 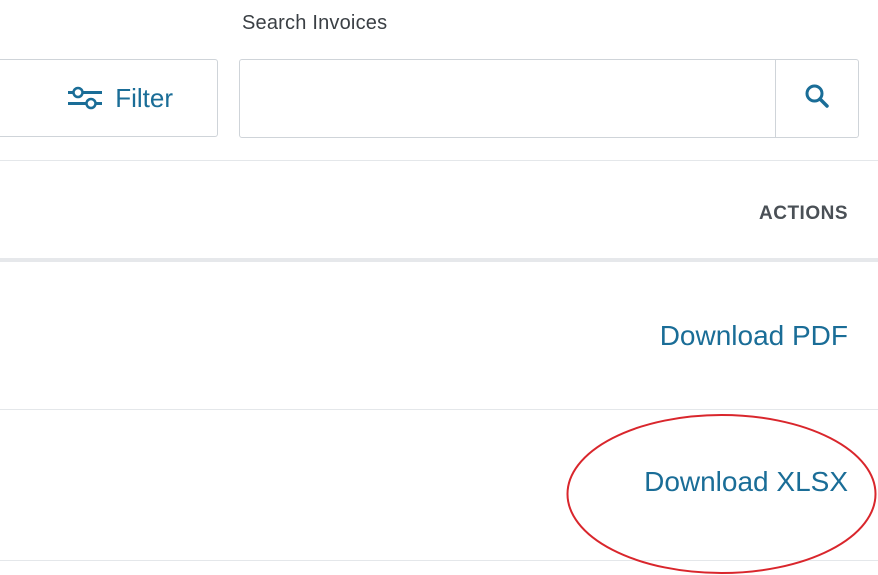 I want to click on search-box, so click(x=549, y=98).